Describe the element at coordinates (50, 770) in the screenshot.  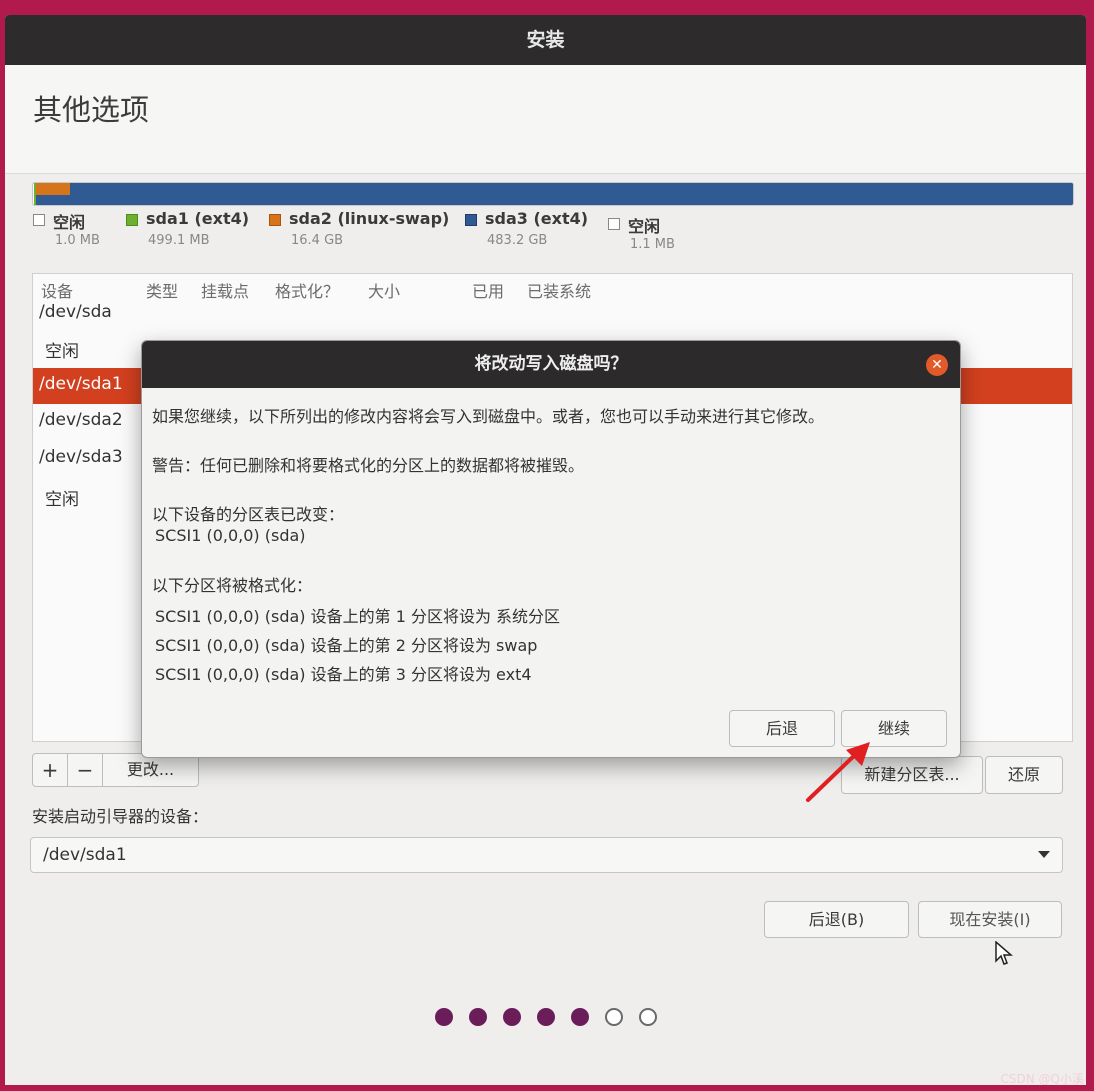
I see `add-partition-button: +` at that location.